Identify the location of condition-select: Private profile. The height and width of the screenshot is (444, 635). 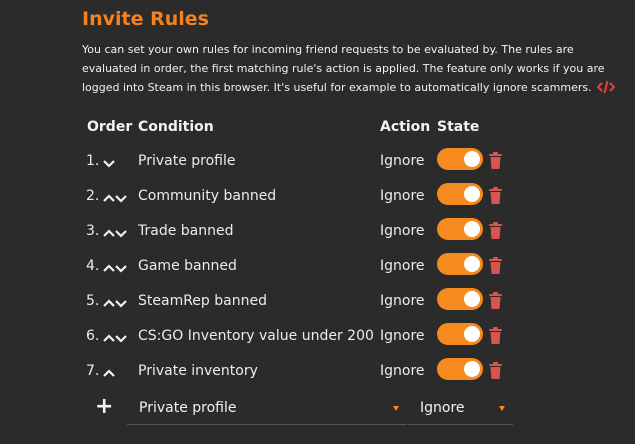
(267, 409).